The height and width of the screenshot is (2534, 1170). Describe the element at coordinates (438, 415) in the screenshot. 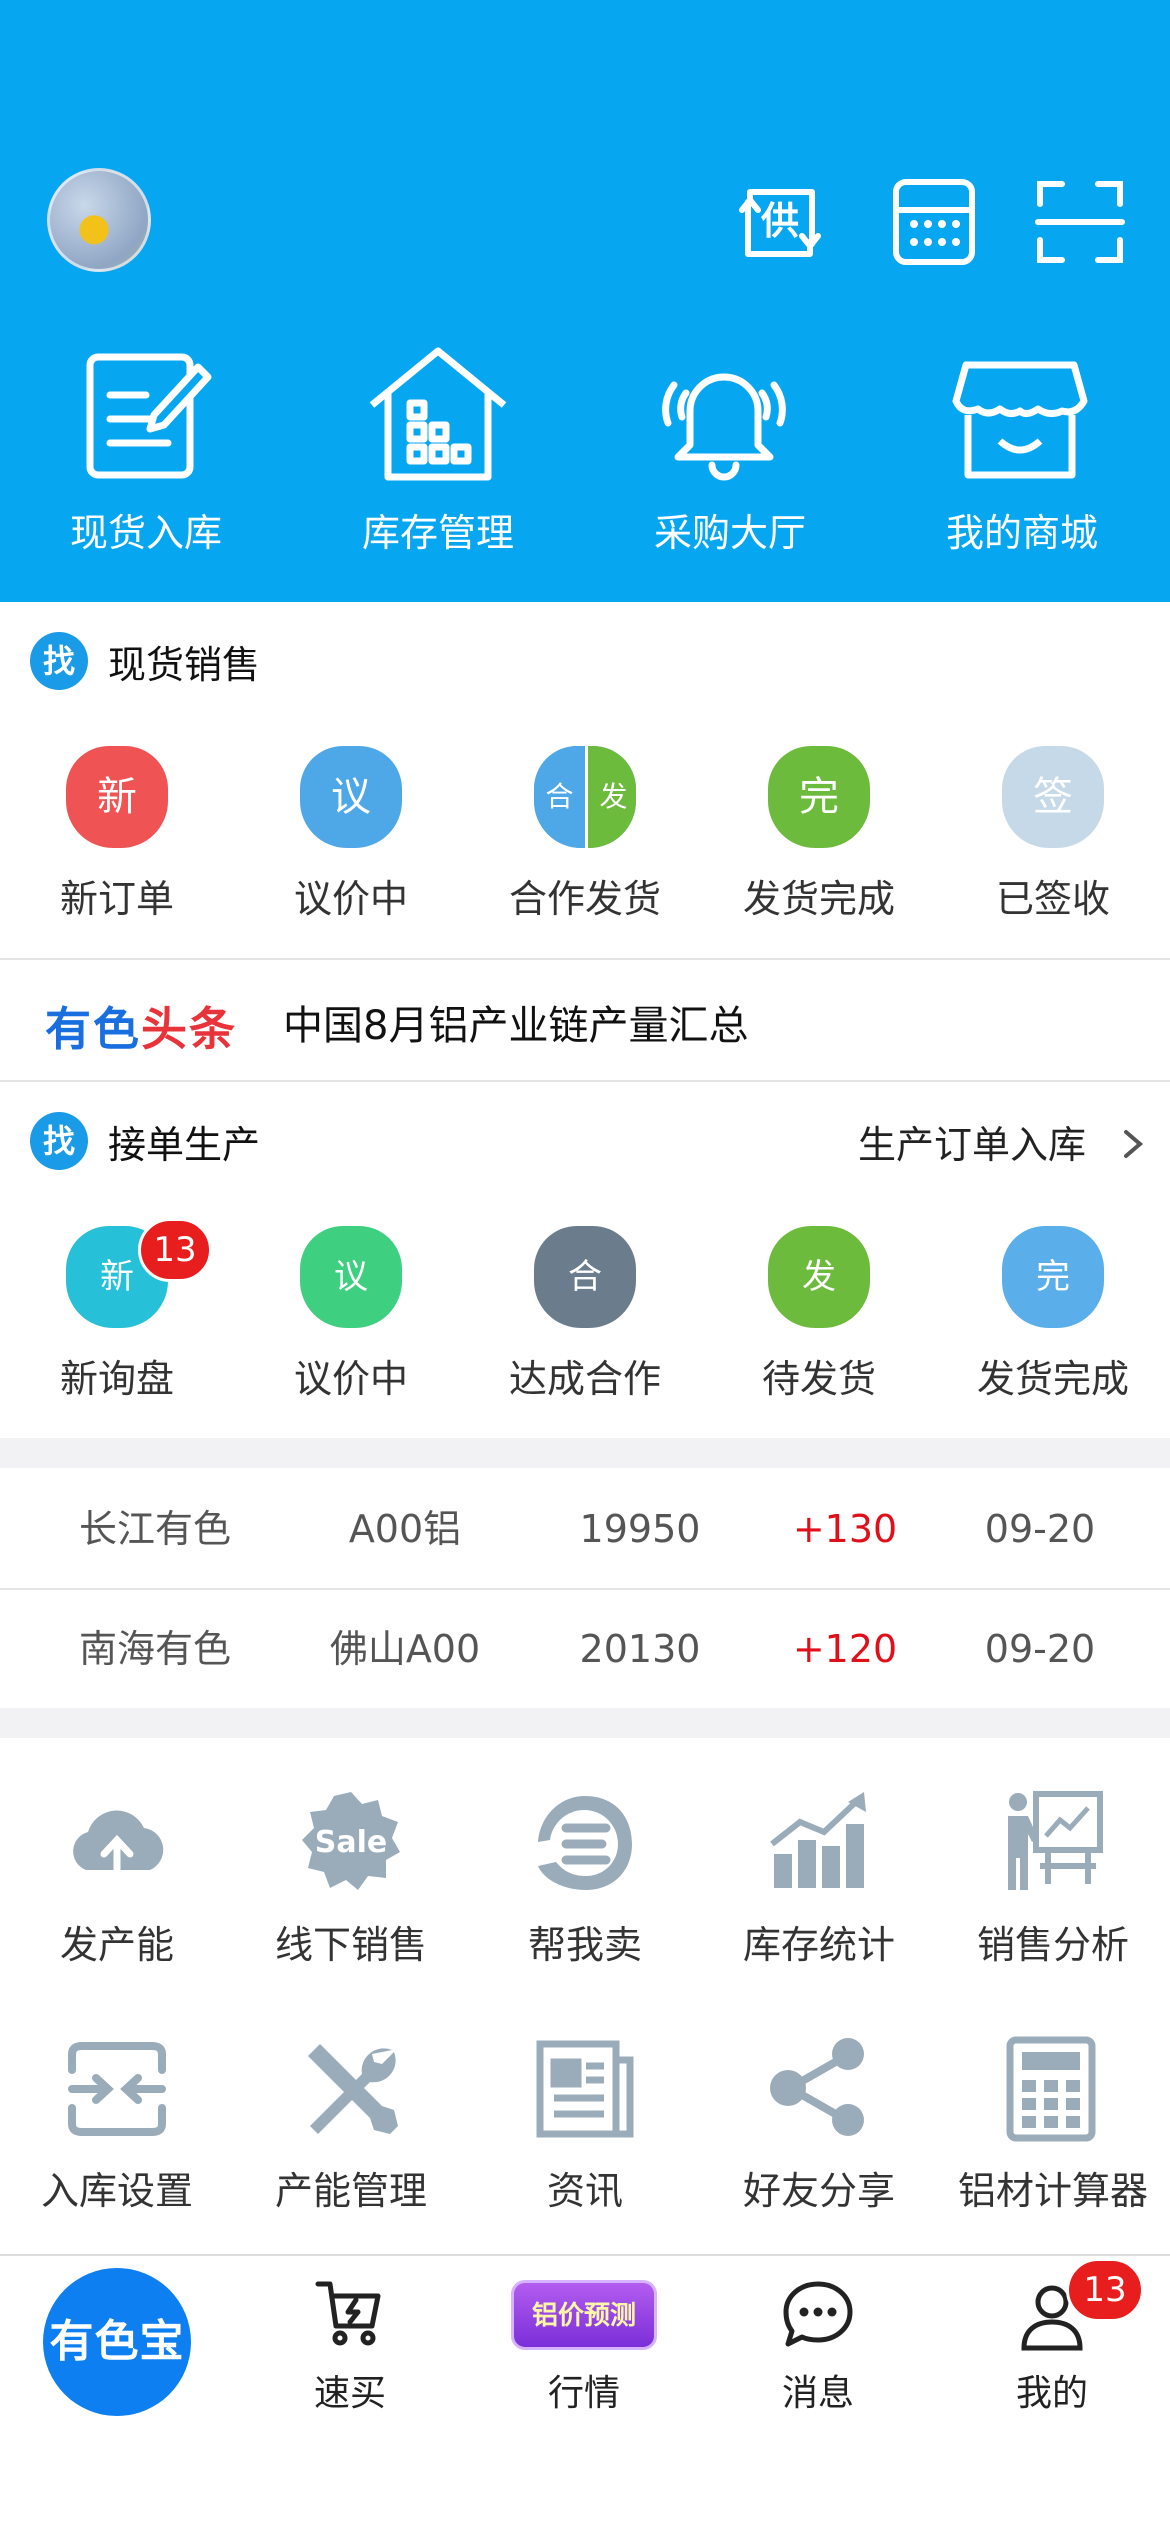

I see `warehouse-icon` at that location.